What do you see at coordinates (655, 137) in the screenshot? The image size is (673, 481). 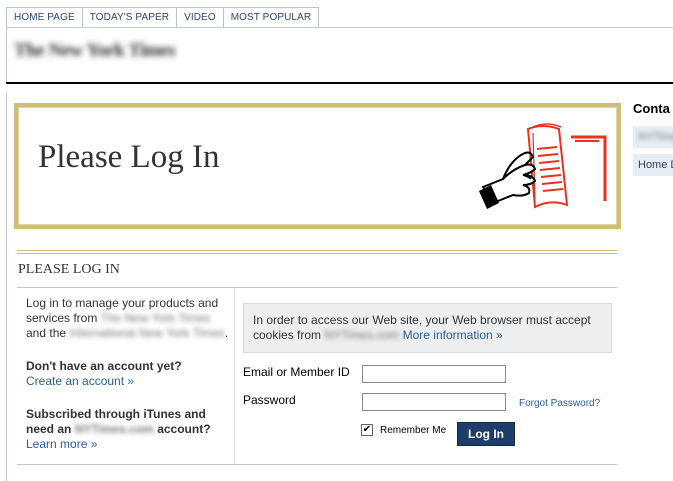 I see `sidebar-item-label: NYTimes` at bounding box center [655, 137].